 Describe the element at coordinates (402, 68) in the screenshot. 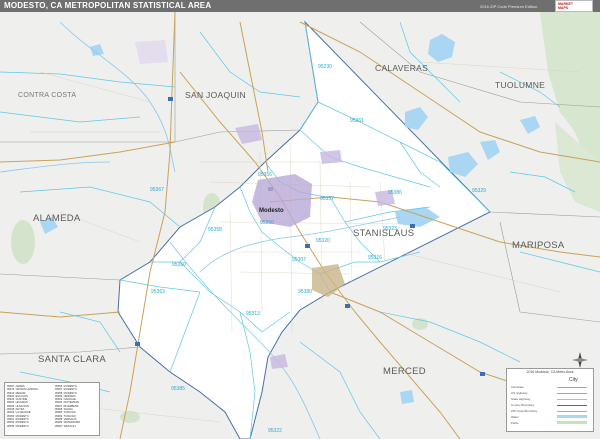

I see `county-label-calaveras: CALAVERAS` at that location.